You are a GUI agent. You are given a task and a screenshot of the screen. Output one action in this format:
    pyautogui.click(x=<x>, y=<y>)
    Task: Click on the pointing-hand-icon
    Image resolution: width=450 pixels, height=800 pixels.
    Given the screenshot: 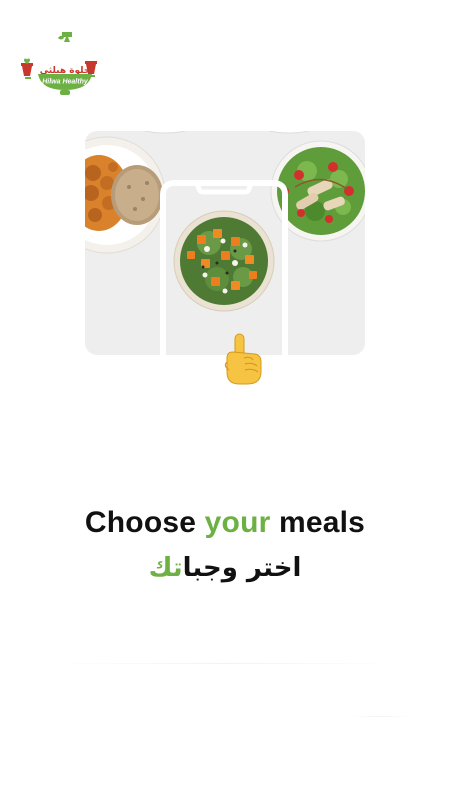 What is the action you would take?
    pyautogui.click(x=243, y=359)
    